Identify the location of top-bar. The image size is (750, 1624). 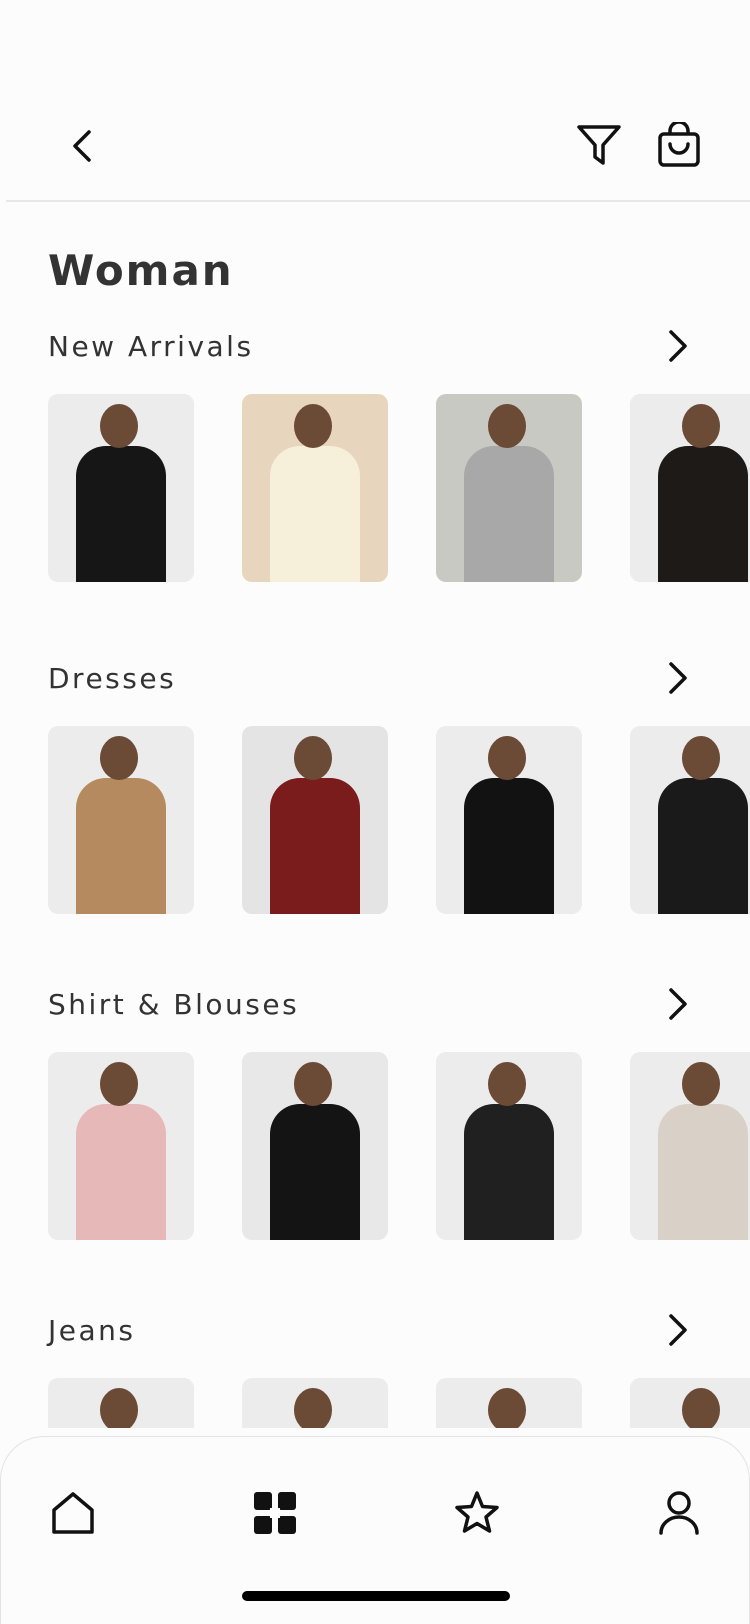
(375, 101).